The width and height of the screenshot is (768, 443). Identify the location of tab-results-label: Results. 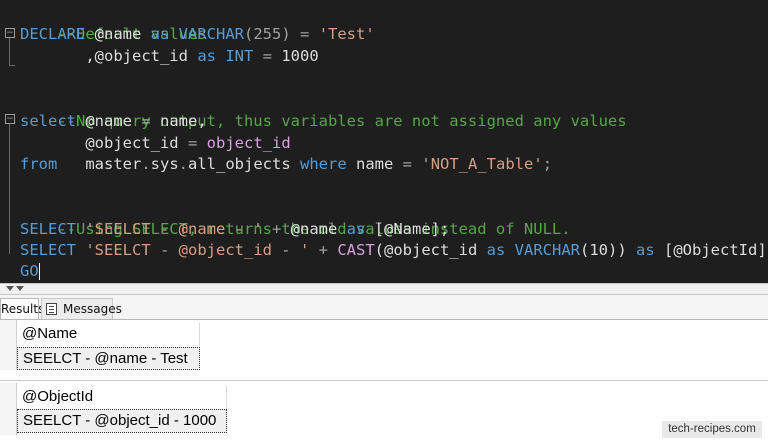
(23, 309).